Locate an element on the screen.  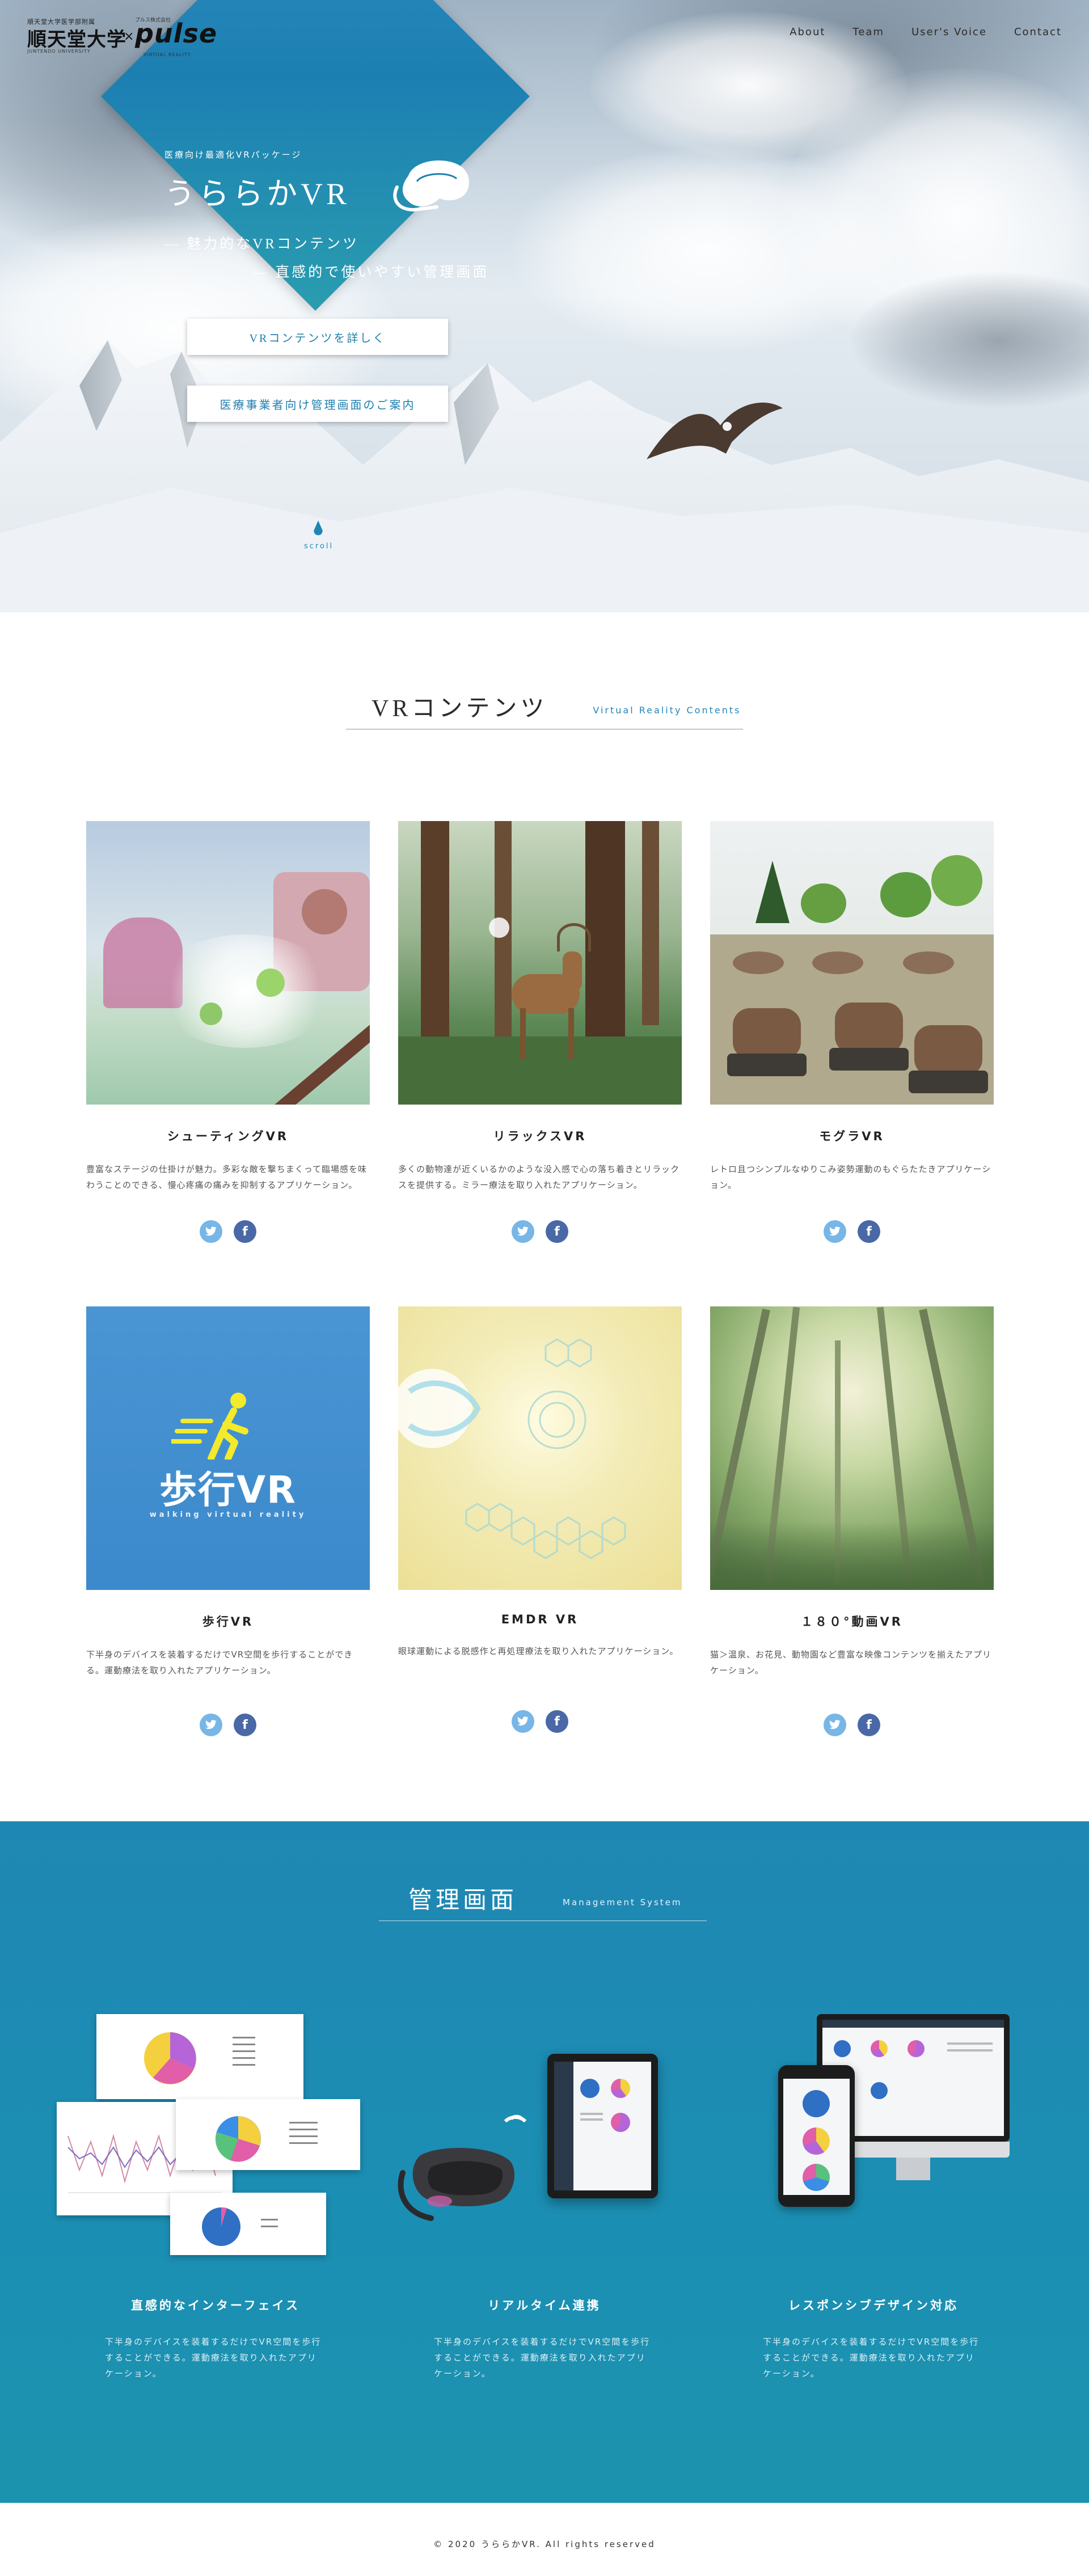
smartphone-screen is located at coordinates (816, 2137).